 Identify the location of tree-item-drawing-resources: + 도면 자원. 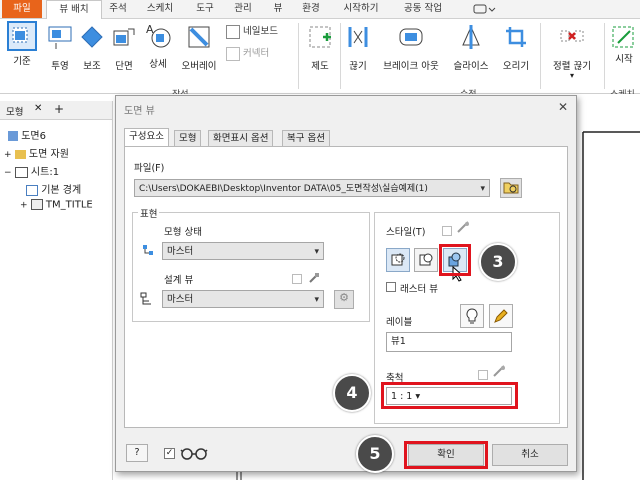
(36, 152).